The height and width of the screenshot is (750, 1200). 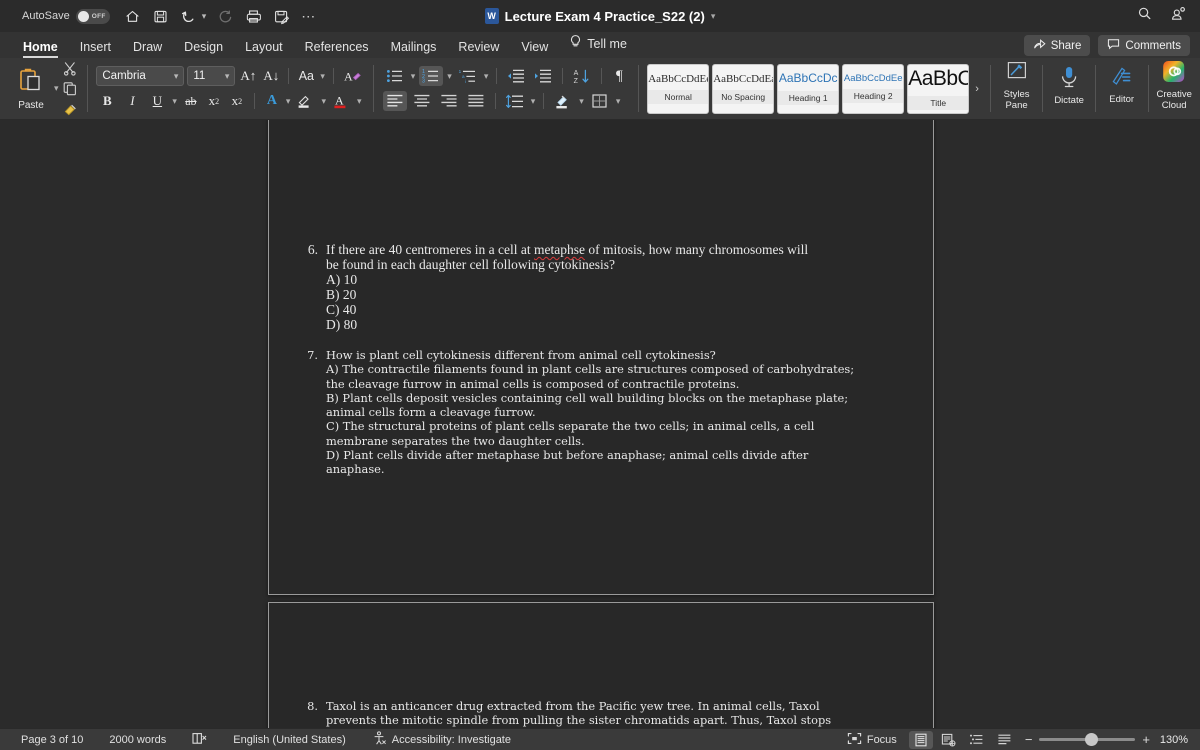 What do you see at coordinates (248, 76) in the screenshot?
I see `grow-font-icon: A↑` at bounding box center [248, 76].